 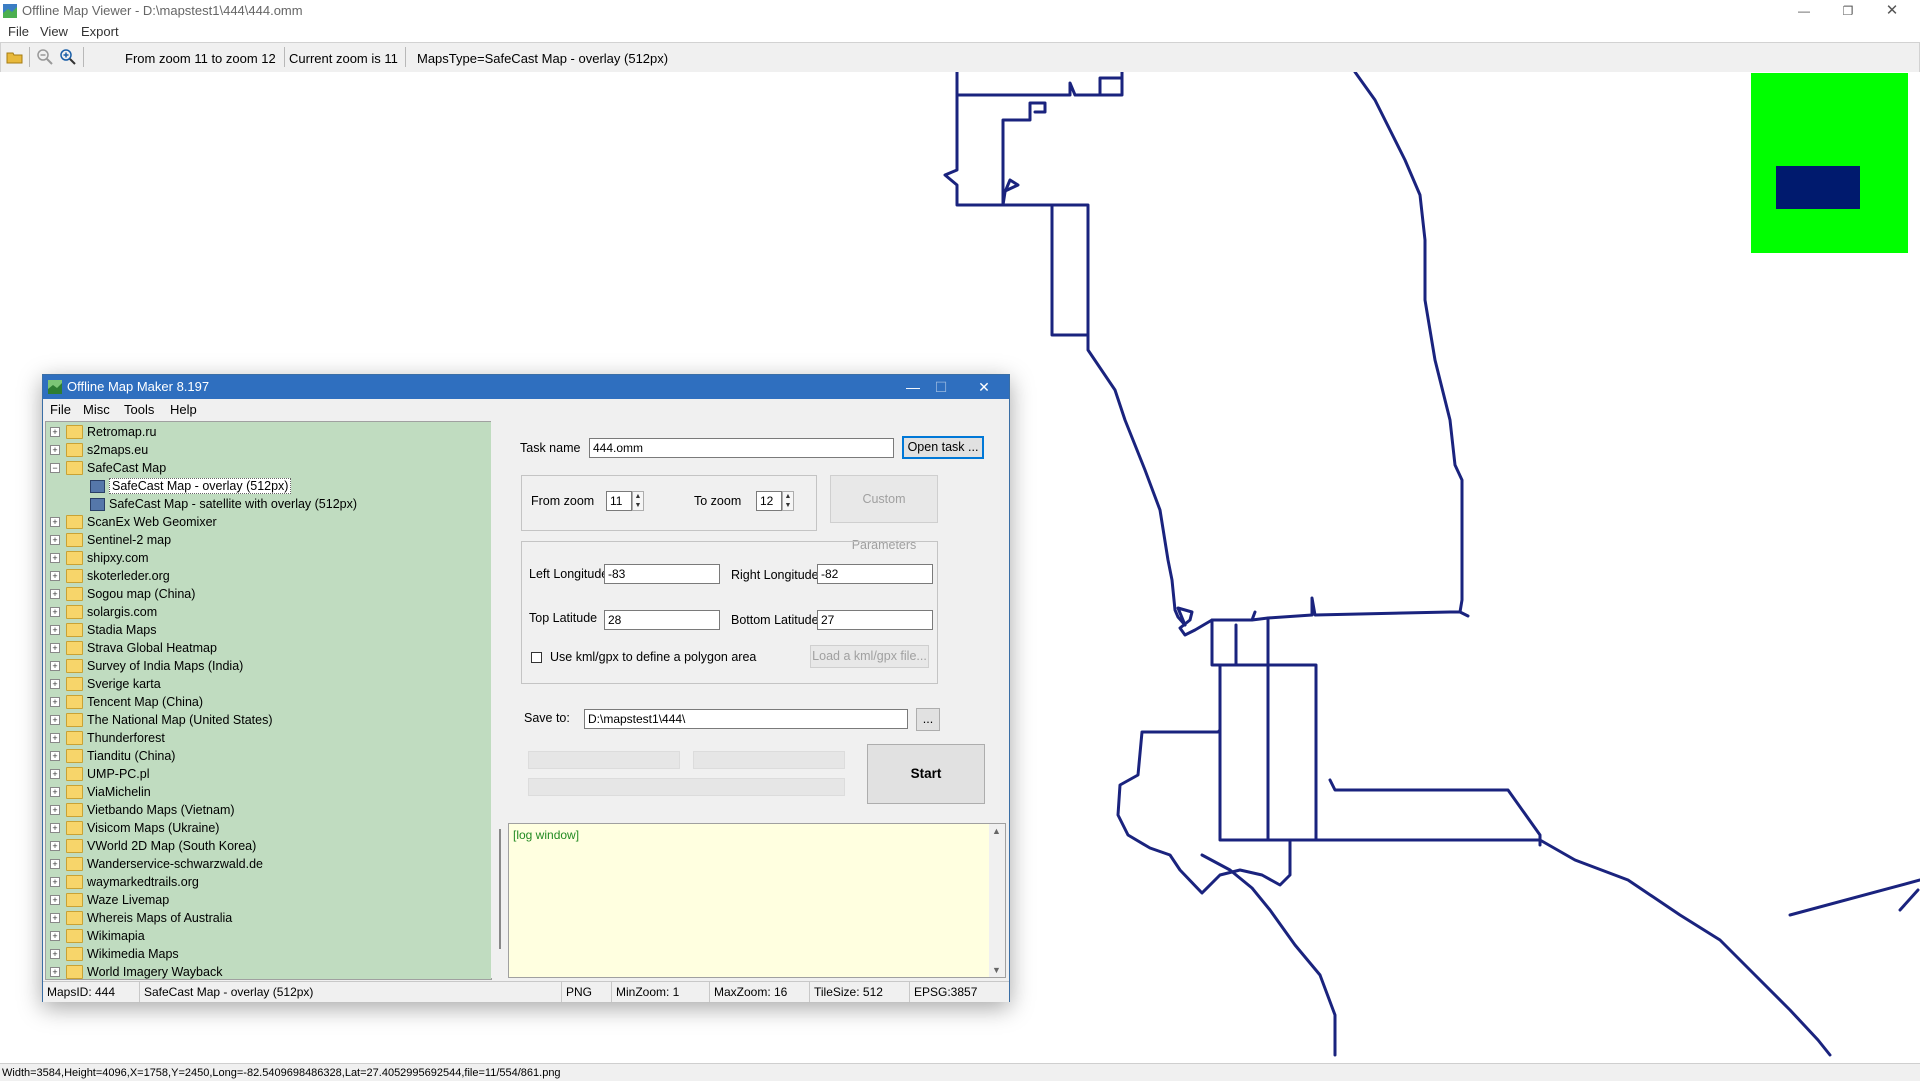 I want to click on tree-item-provider: + skoterleder.org, so click(x=268, y=576).